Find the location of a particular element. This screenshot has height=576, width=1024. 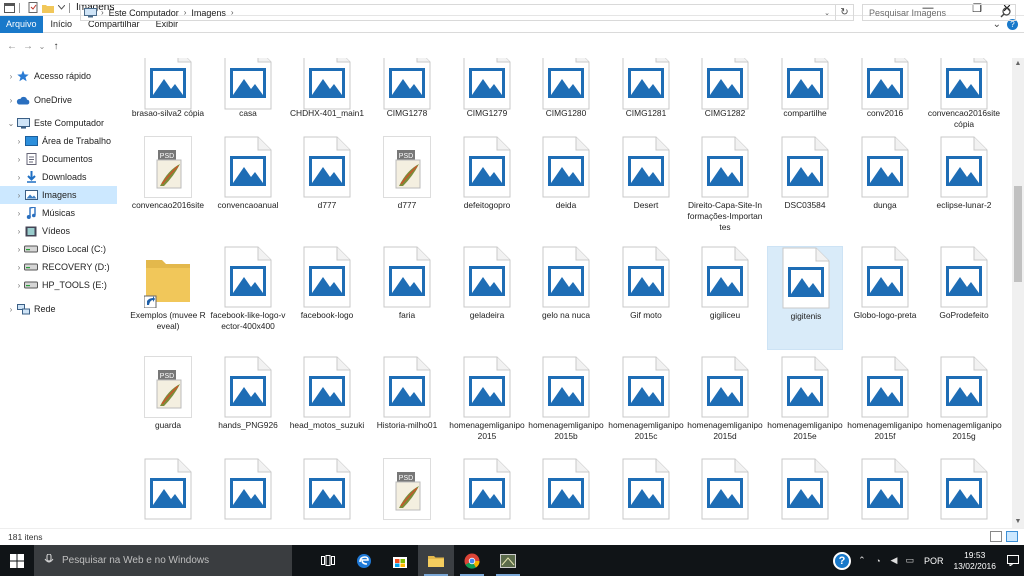

new-folder-icon is located at coordinates (48, 7).